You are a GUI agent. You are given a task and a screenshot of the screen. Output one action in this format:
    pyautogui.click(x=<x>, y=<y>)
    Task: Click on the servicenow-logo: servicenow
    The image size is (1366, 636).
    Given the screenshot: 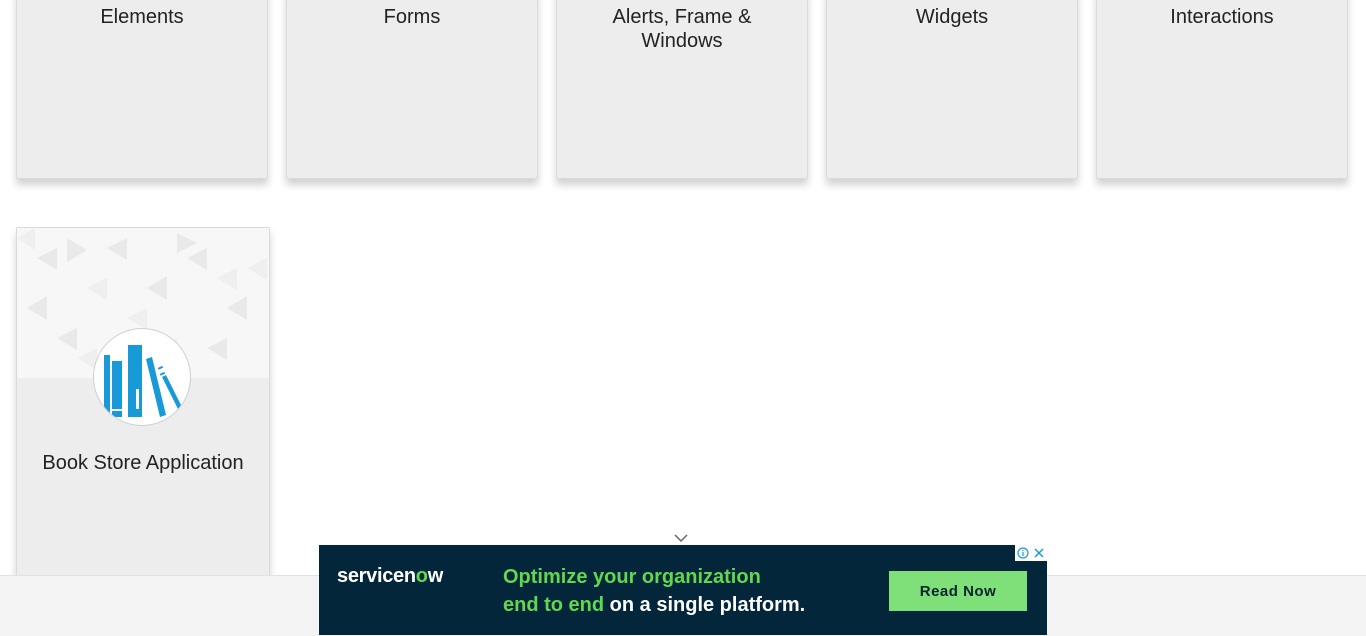 What is the action you would take?
    pyautogui.click(x=390, y=576)
    